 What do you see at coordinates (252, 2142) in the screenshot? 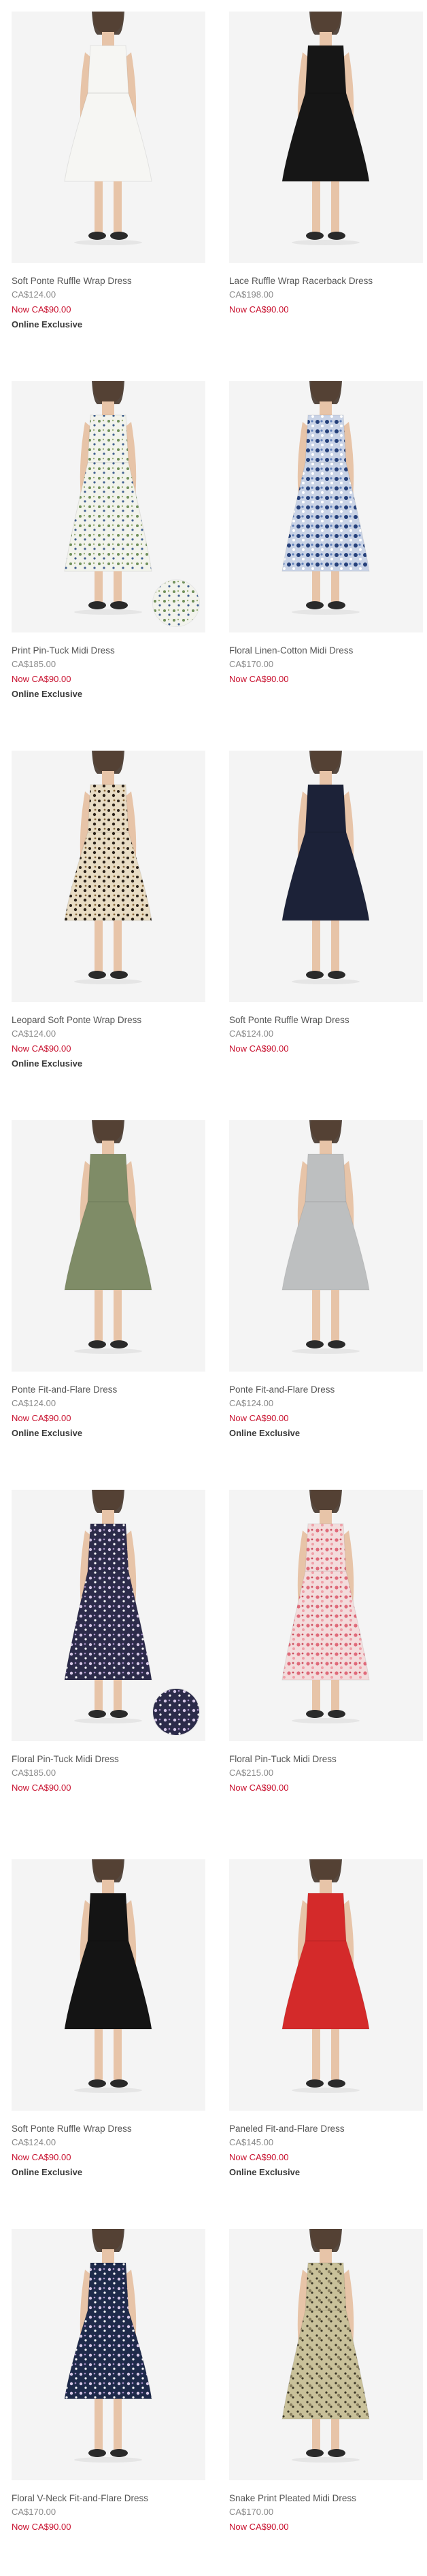
I see `original-price: CA$145.00` at bounding box center [252, 2142].